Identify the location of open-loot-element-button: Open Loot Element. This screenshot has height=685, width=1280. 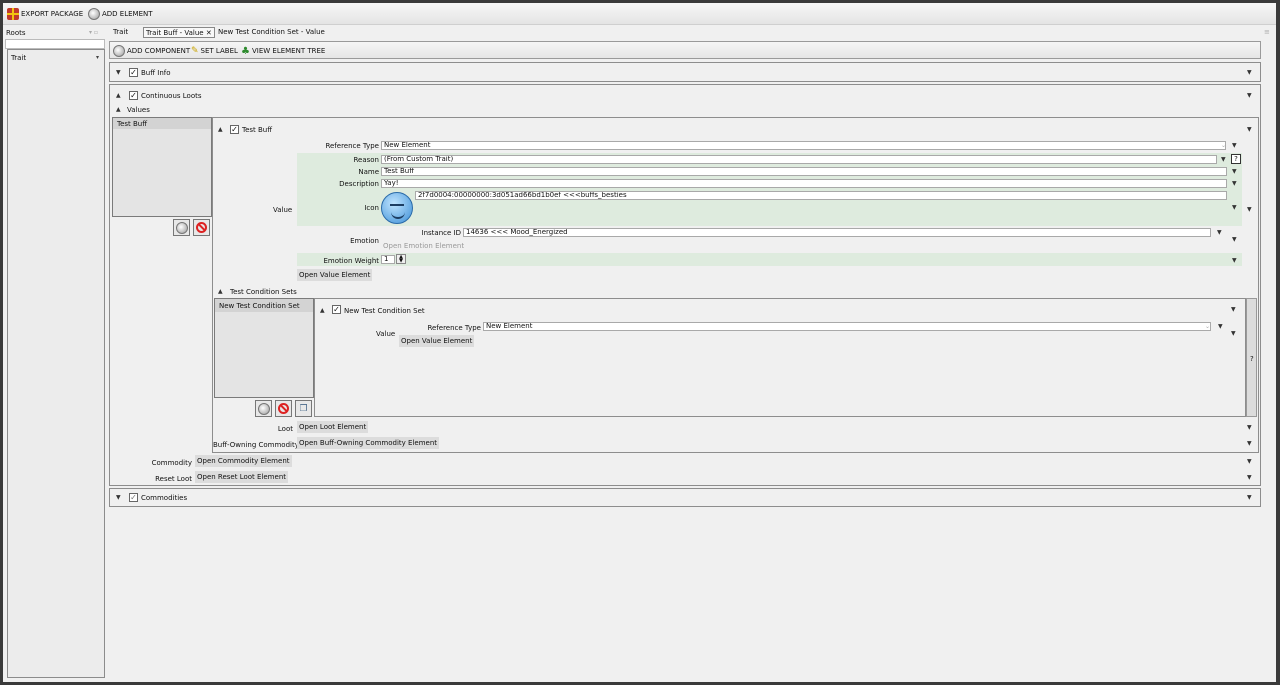
(333, 427).